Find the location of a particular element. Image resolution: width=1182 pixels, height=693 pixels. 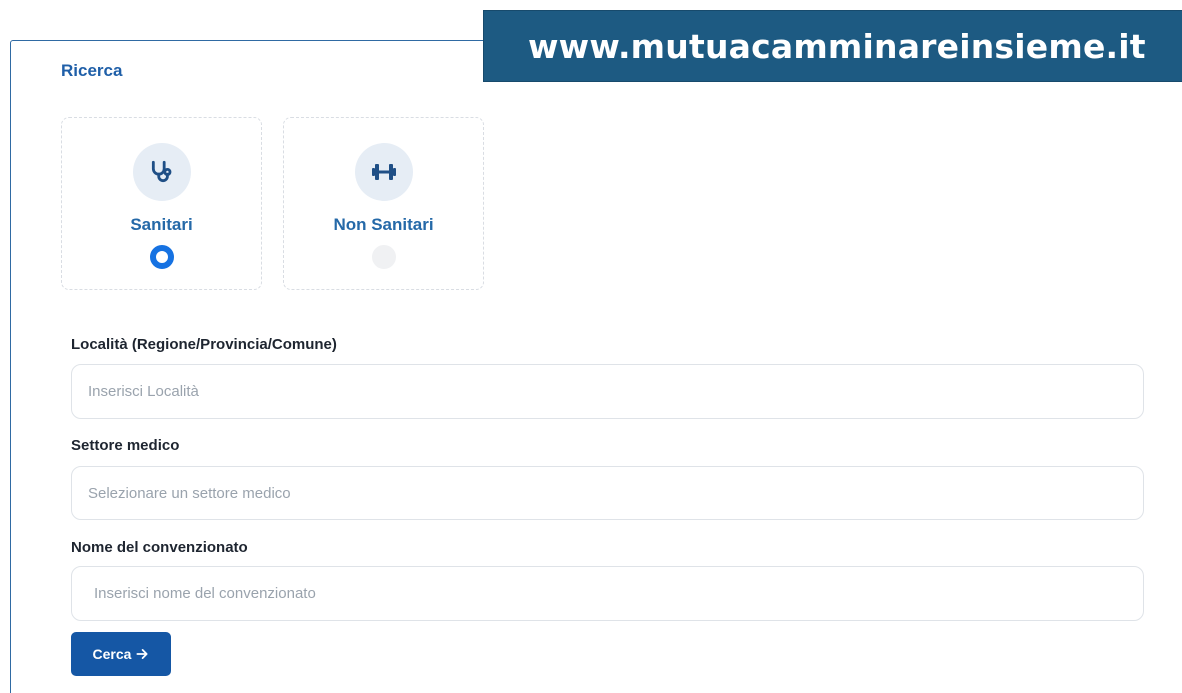

url-banner-text: www.mutuacamminareinsieme.it is located at coordinates (837, 46).